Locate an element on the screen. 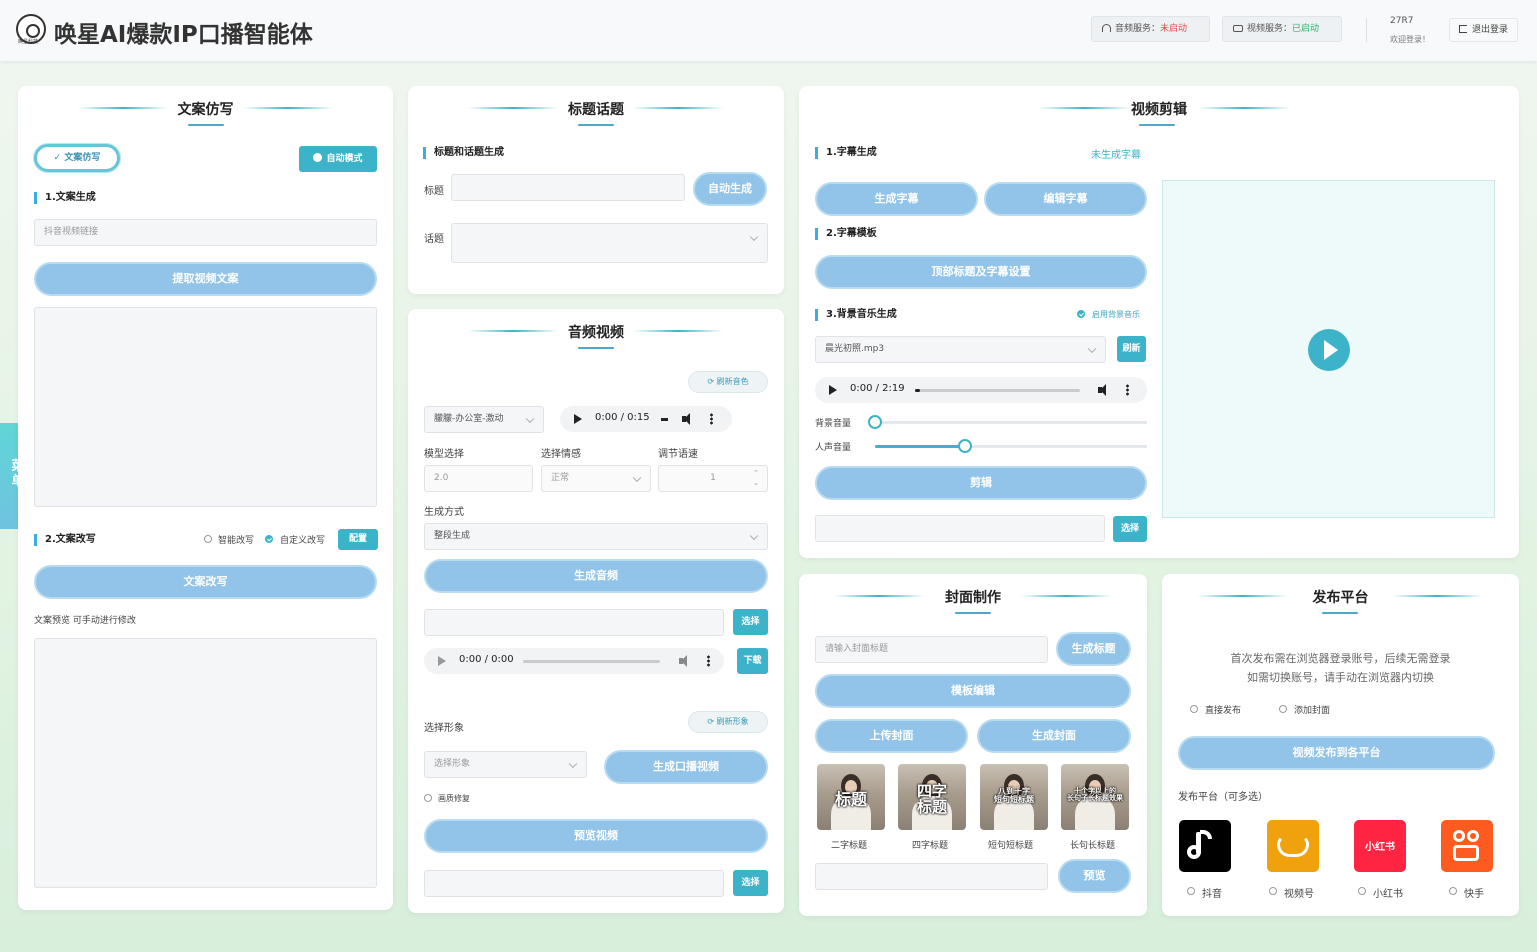  bgm-audio-player: 0:00 / 2:19 is located at coordinates (981, 390).